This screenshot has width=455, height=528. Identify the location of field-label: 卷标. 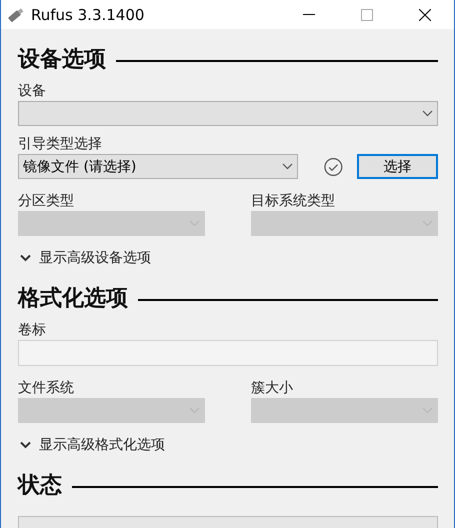
(32, 330).